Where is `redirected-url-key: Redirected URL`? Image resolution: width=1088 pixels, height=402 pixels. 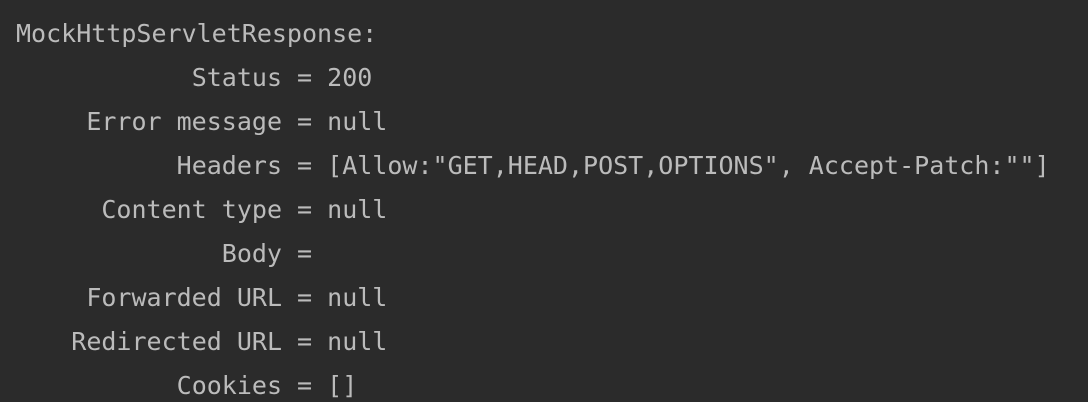
redirected-url-key: Redirected URL is located at coordinates (176, 341).